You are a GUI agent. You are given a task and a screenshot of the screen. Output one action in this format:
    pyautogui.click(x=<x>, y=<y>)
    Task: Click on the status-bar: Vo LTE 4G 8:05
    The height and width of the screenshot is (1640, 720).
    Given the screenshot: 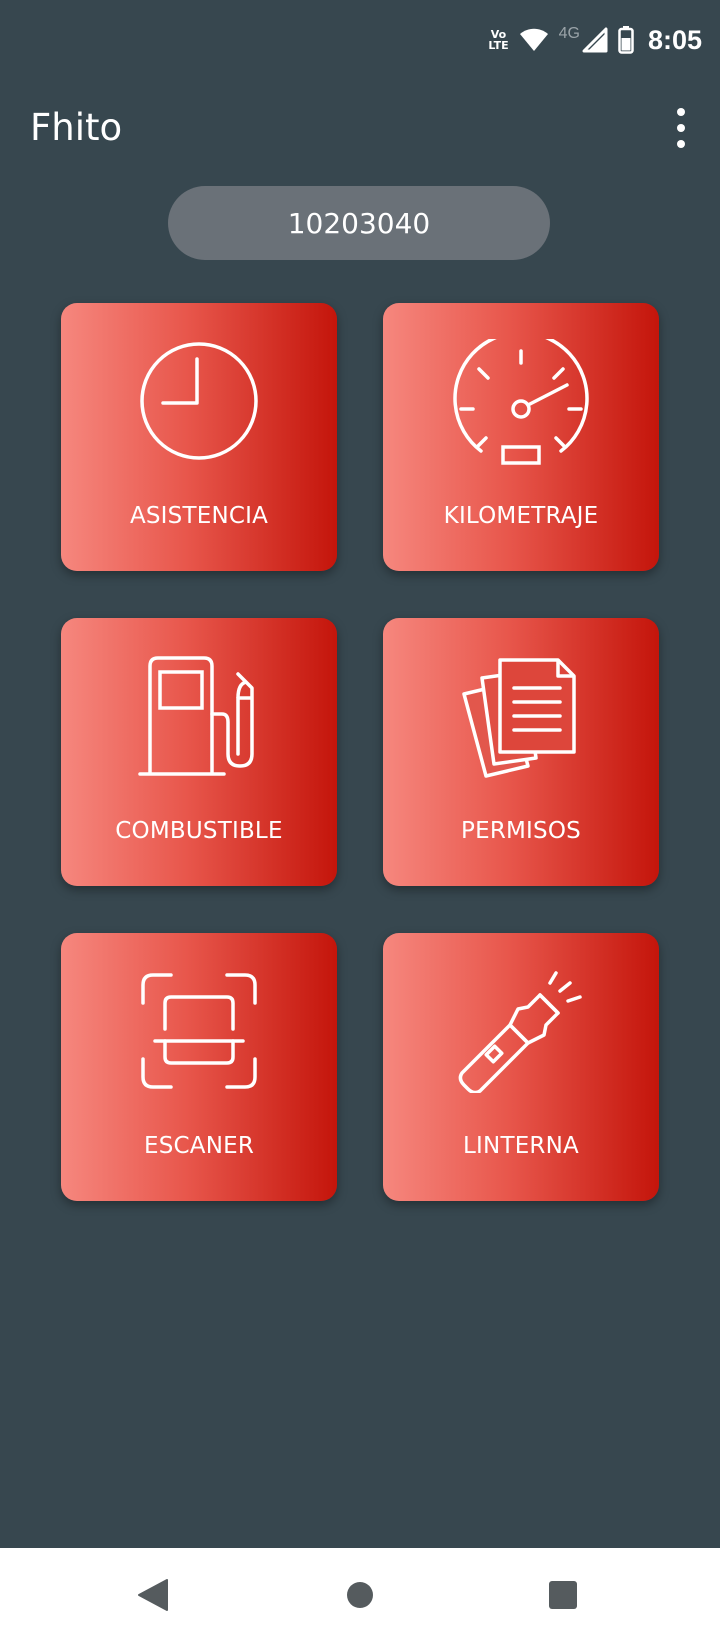 What is the action you would take?
    pyautogui.click(x=360, y=40)
    